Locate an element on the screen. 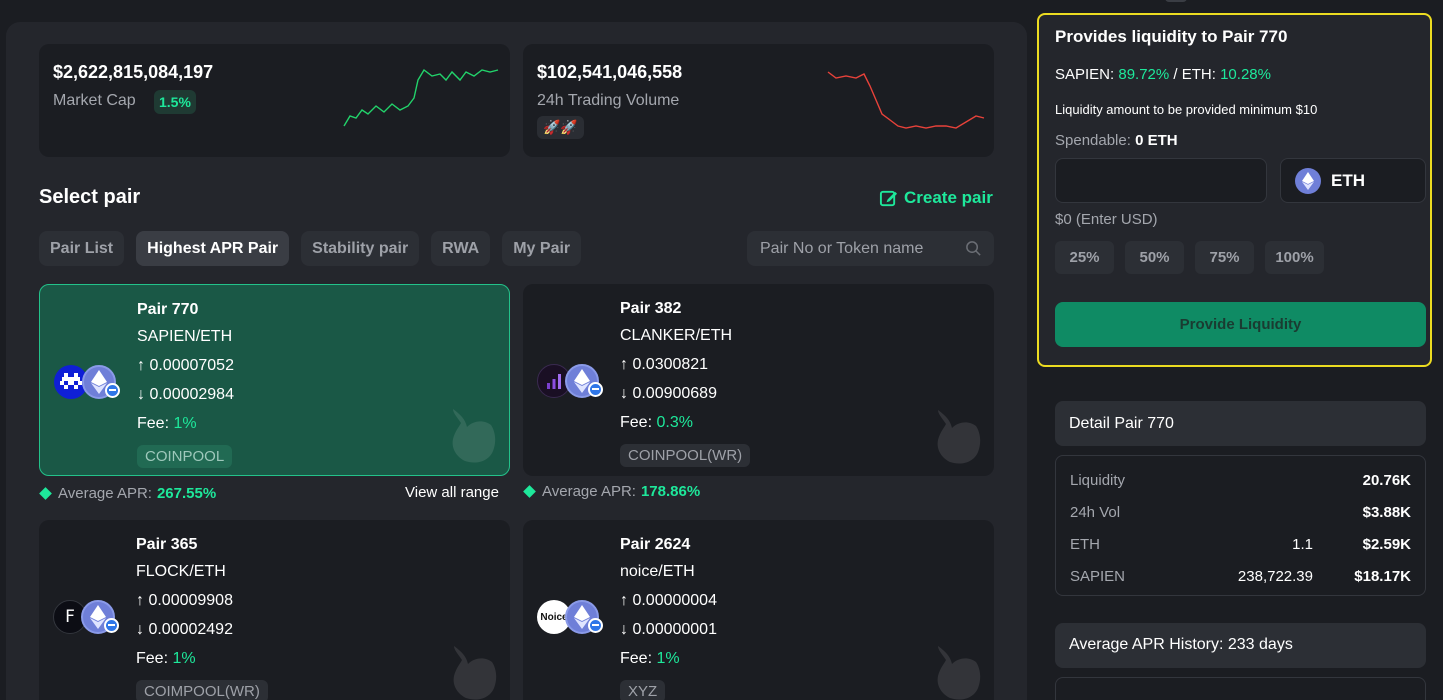 The image size is (1443, 700). pair-price-down: ↓ 0.00900689 is located at coordinates (668, 393).